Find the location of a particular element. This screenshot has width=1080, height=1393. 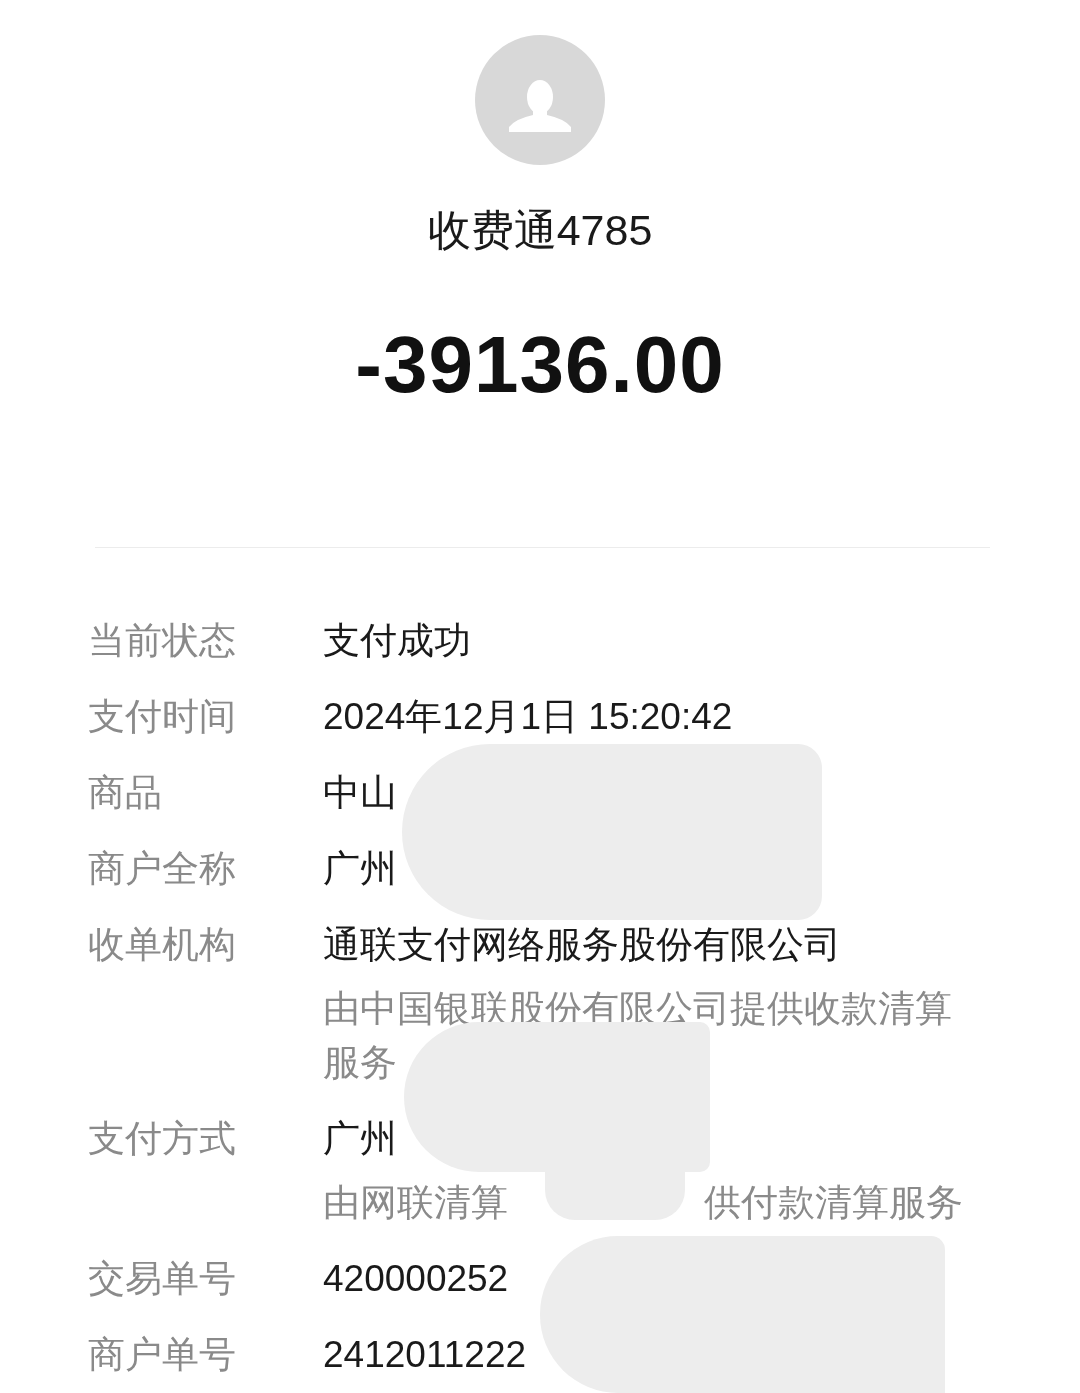

note-text: 由网联清算 is located at coordinates (415, 1203).